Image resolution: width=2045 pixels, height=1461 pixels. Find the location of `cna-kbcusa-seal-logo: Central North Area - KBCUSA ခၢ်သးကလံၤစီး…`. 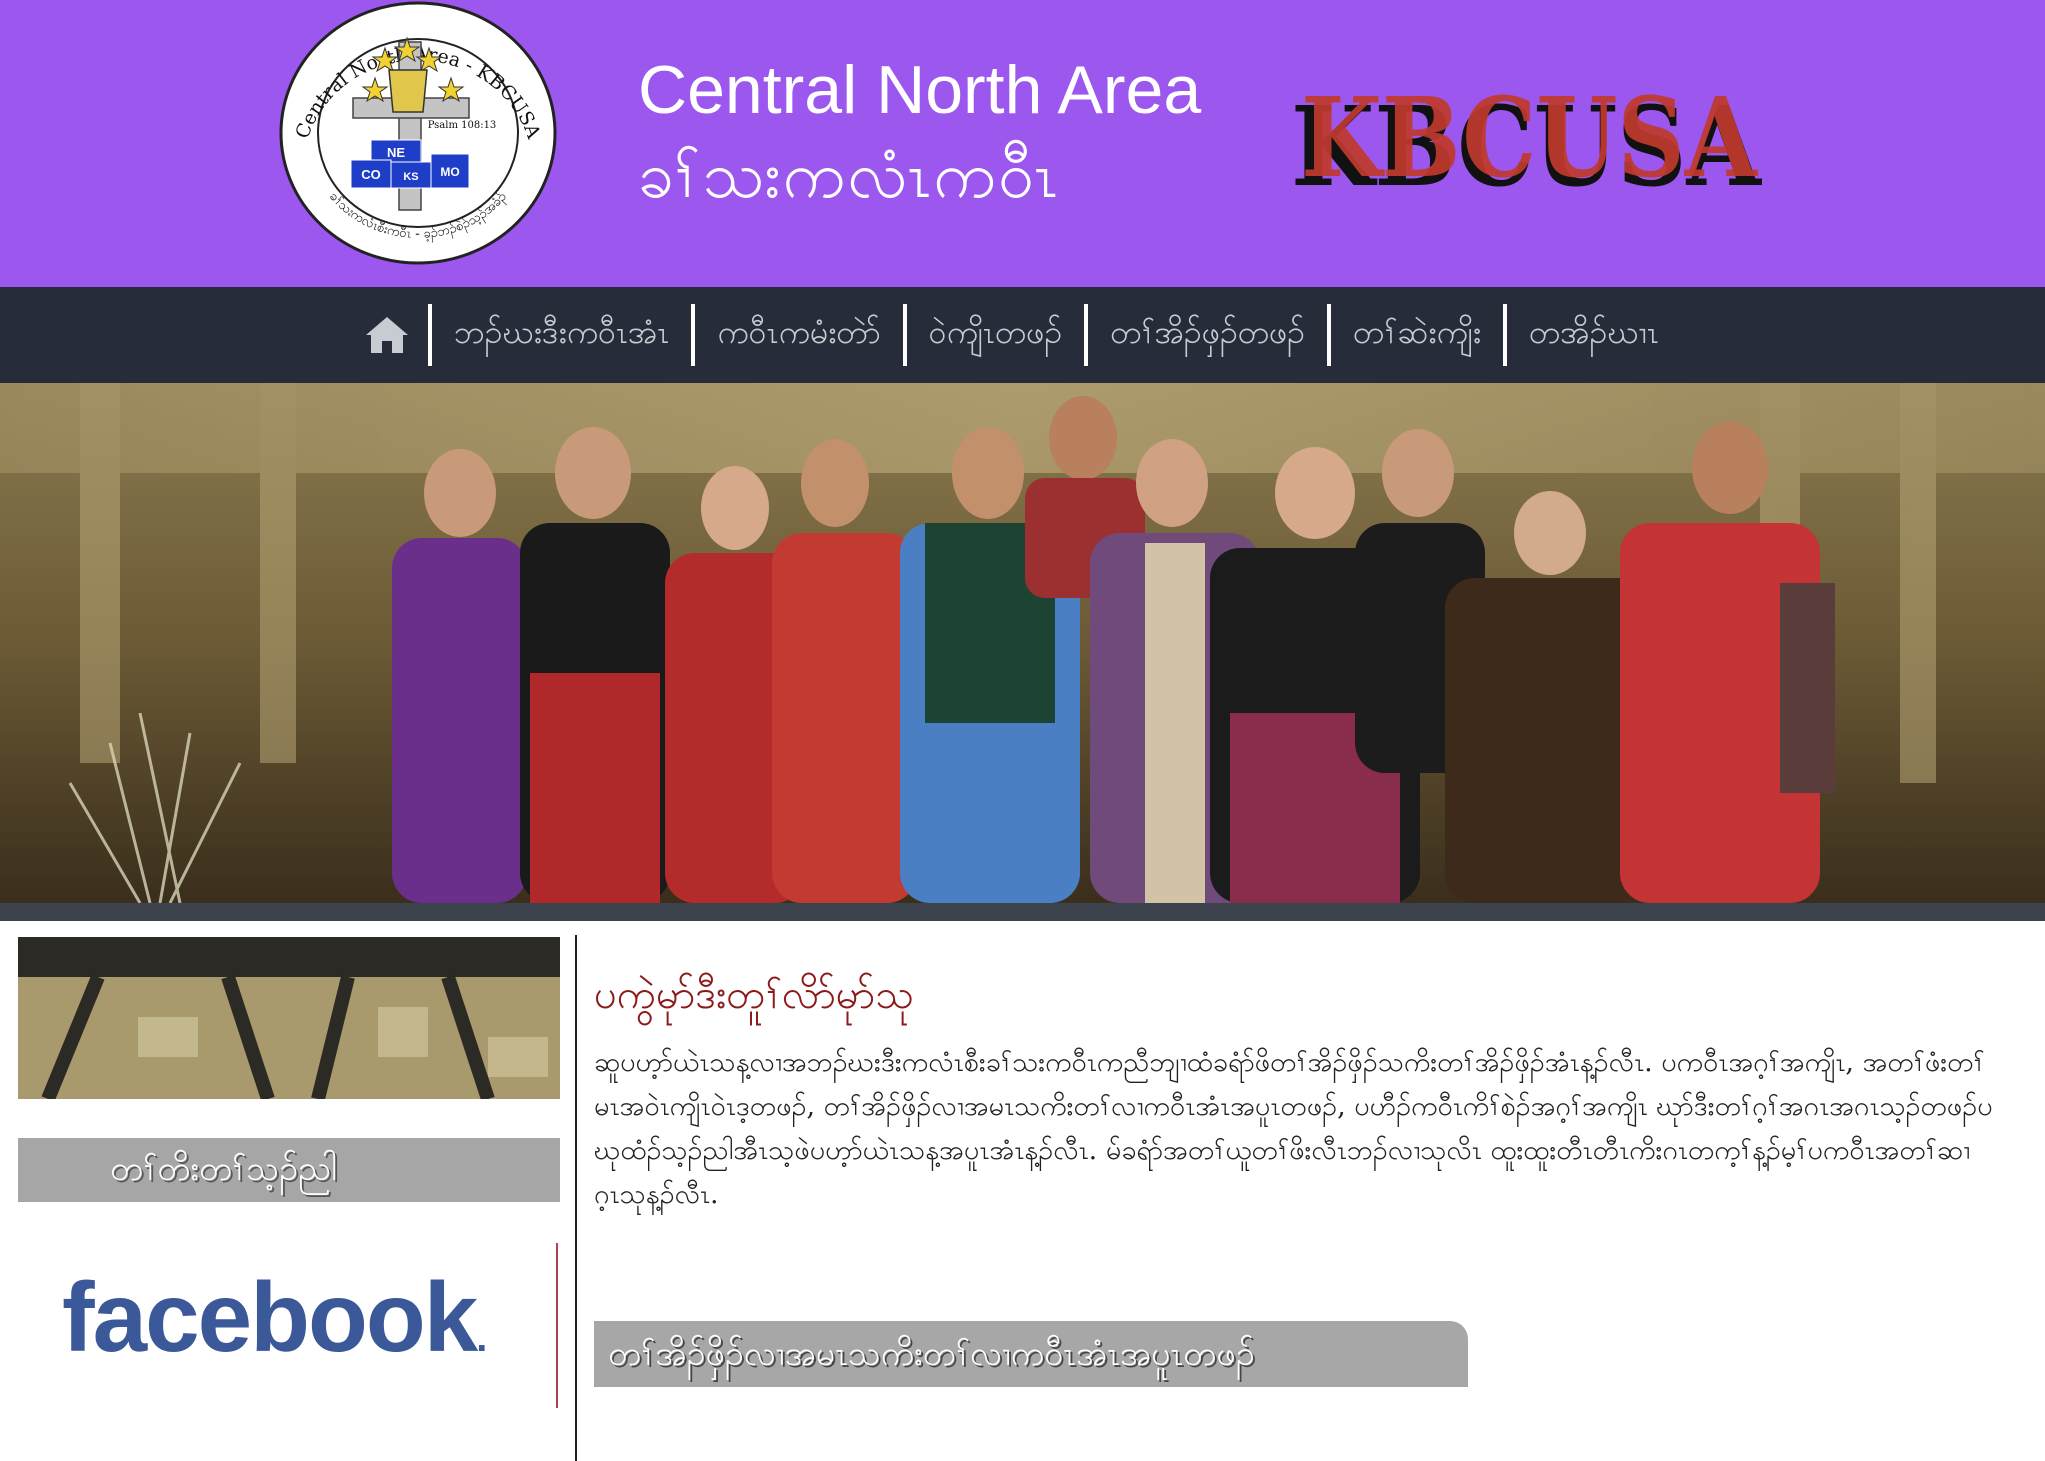

cna-kbcusa-seal-logo: Central North Area - KBCUSA ခၢ်သးကလံၤစီး… is located at coordinates (418, 135).